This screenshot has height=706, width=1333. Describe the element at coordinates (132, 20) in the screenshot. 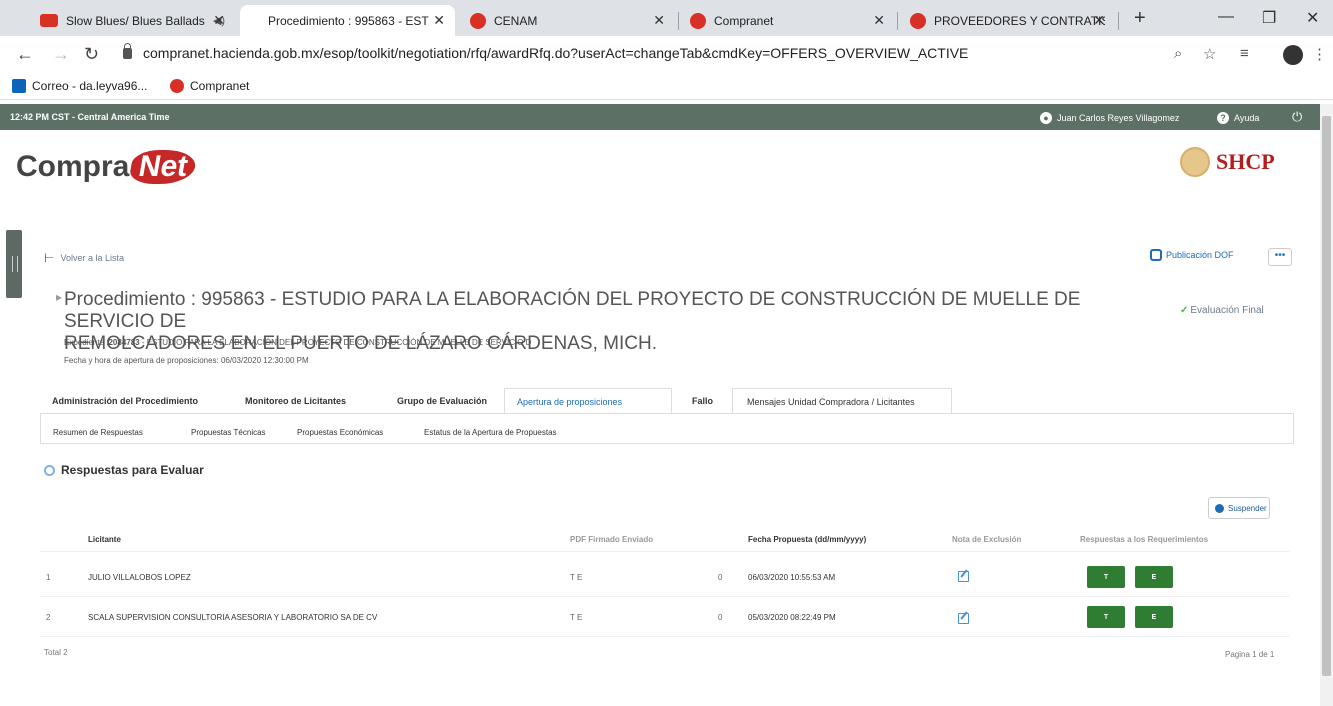

I see `tab-slow-blues: Slow Blues/ Blues Ballads ◀) ✕` at that location.